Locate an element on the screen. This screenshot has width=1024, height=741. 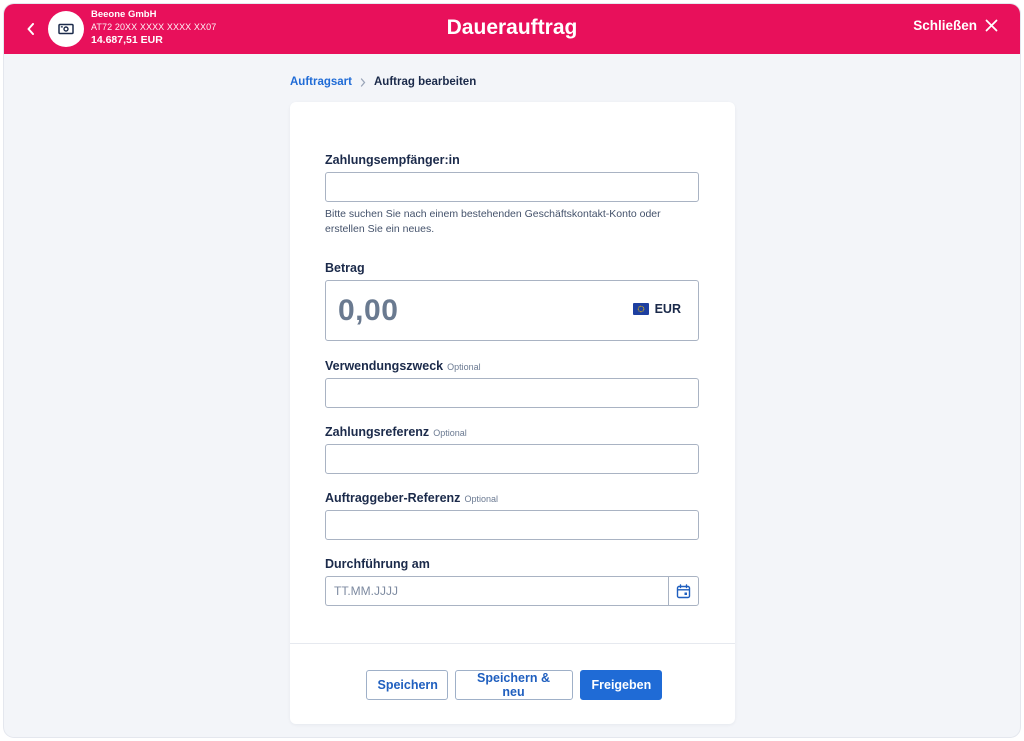
form-actions: Speichern Speichern & neu Freigeben is located at coordinates (512, 685).